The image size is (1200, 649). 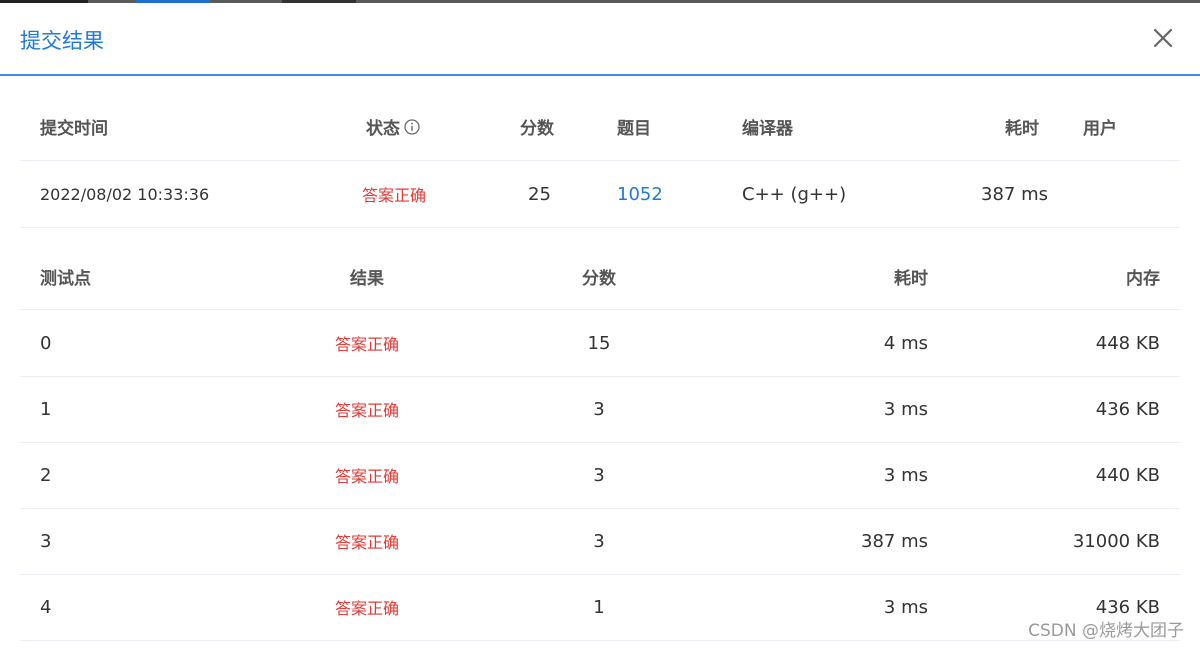 I want to click on table-row: 0 答案正确 15 4 ms 448 KB, so click(x=600, y=343).